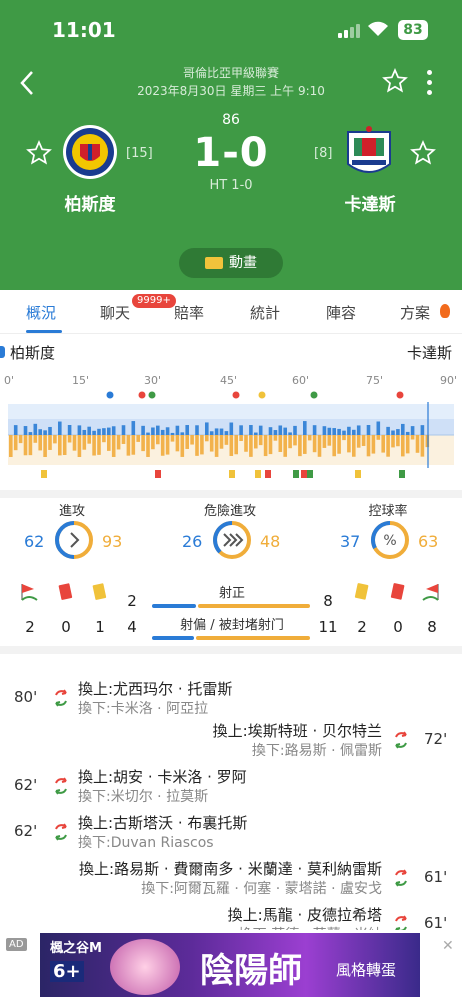  I want to click on tick-label: 45', so click(229, 380).